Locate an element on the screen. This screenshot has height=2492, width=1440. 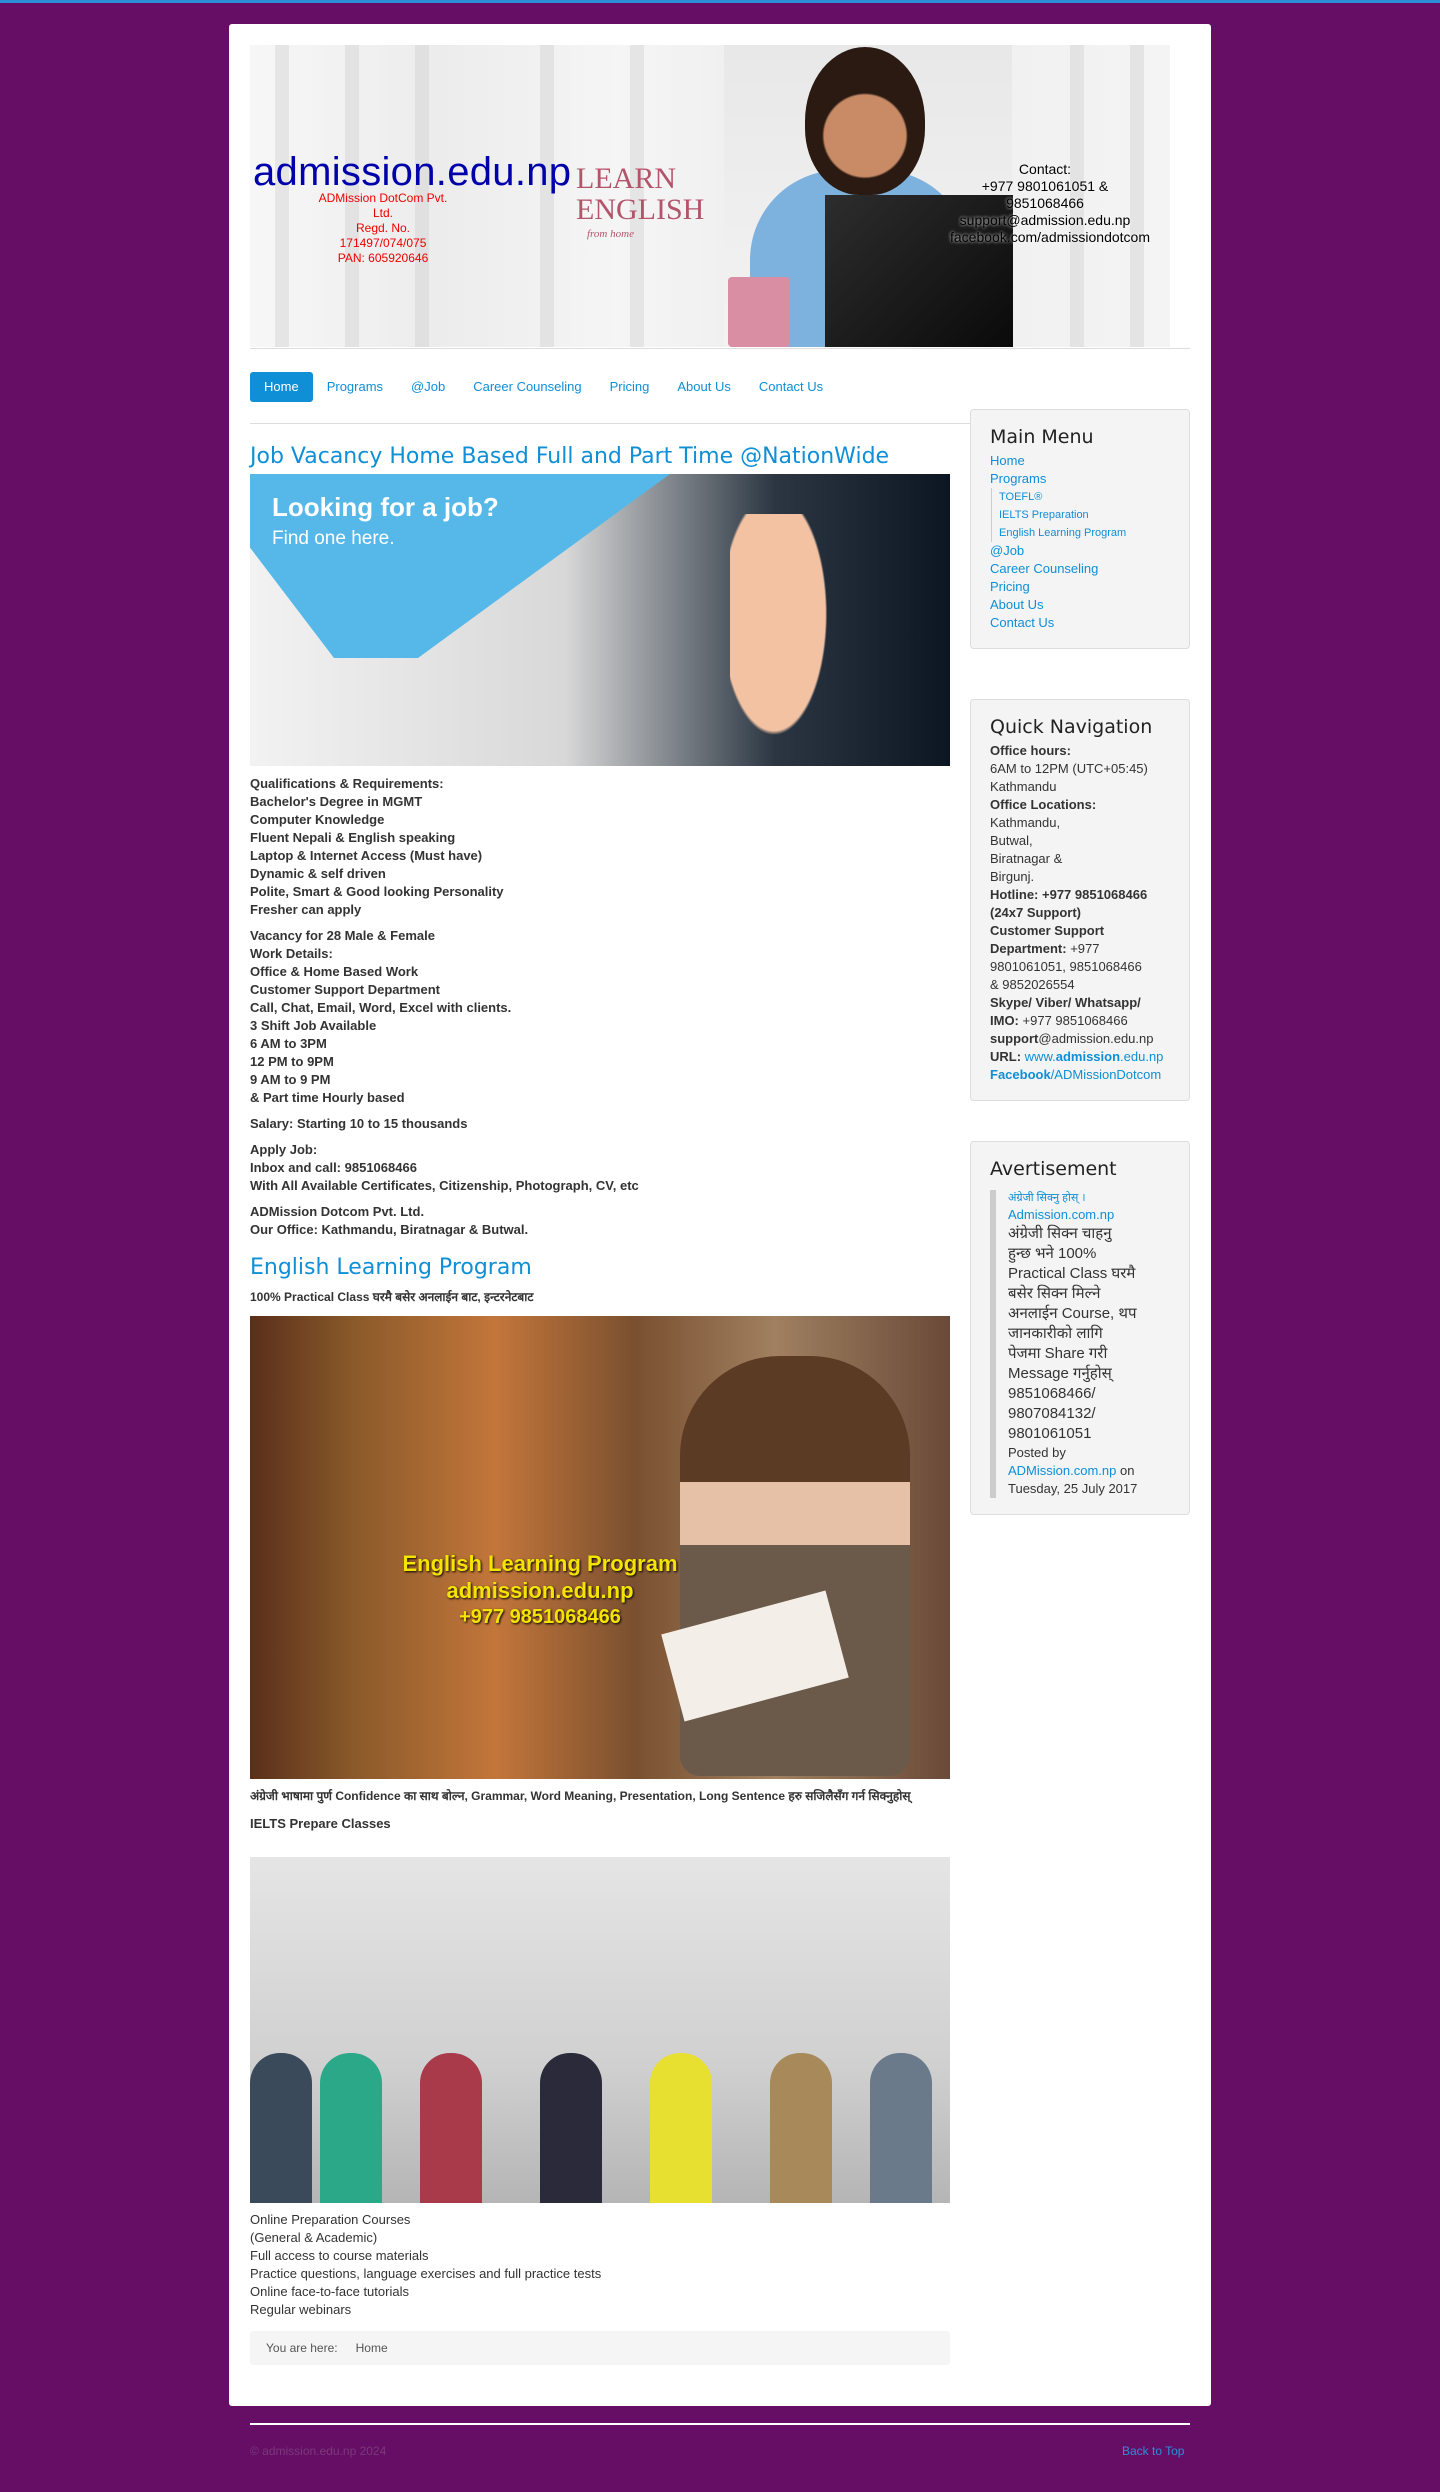
breadcrumb-current: Home is located at coordinates (371, 2348).